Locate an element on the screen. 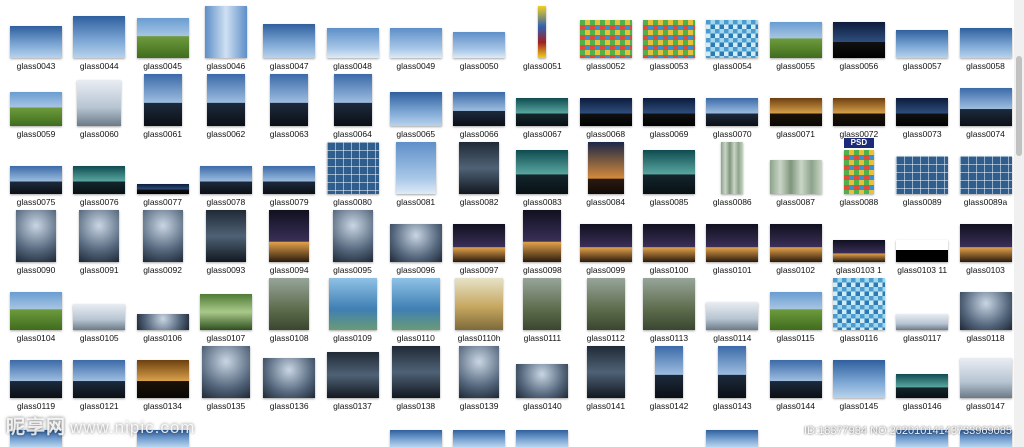 This screenshot has width=1024, height=447. file-item: glass0102 is located at coordinates (796, 241).